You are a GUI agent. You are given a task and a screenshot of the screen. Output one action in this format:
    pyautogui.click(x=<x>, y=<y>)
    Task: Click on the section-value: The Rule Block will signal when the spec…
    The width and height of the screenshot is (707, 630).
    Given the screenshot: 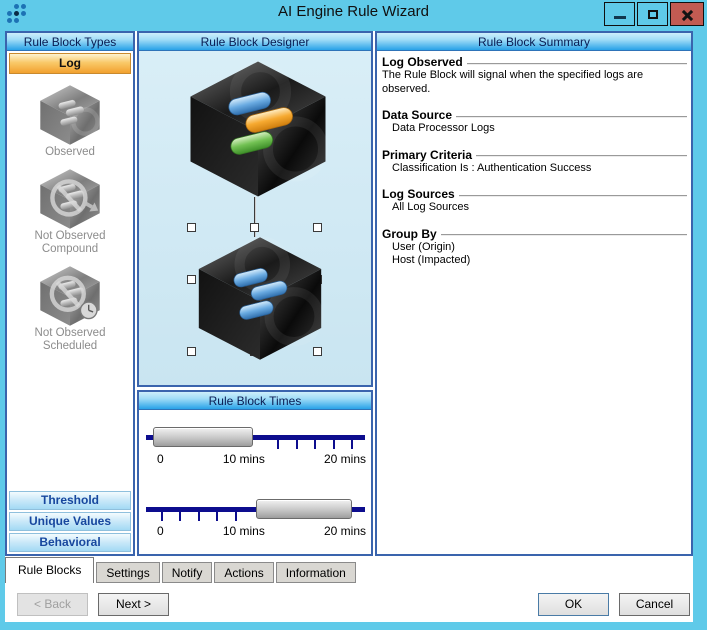 What is the action you would take?
    pyautogui.click(x=513, y=82)
    